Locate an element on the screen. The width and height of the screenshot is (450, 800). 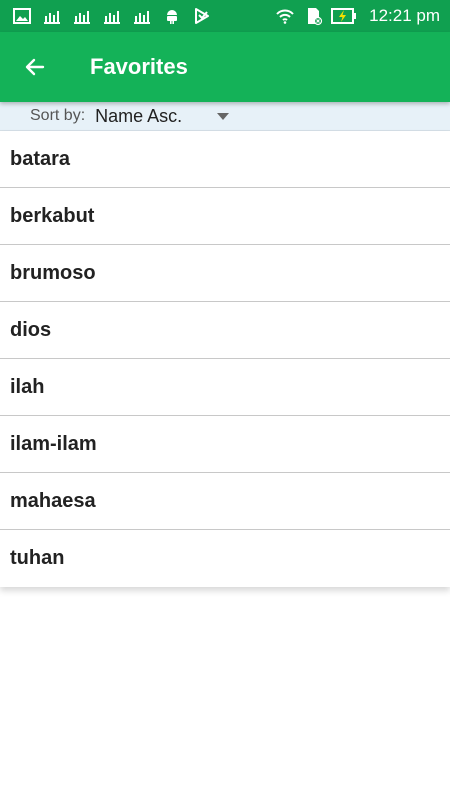
list-item: berkabut is located at coordinates (225, 216).